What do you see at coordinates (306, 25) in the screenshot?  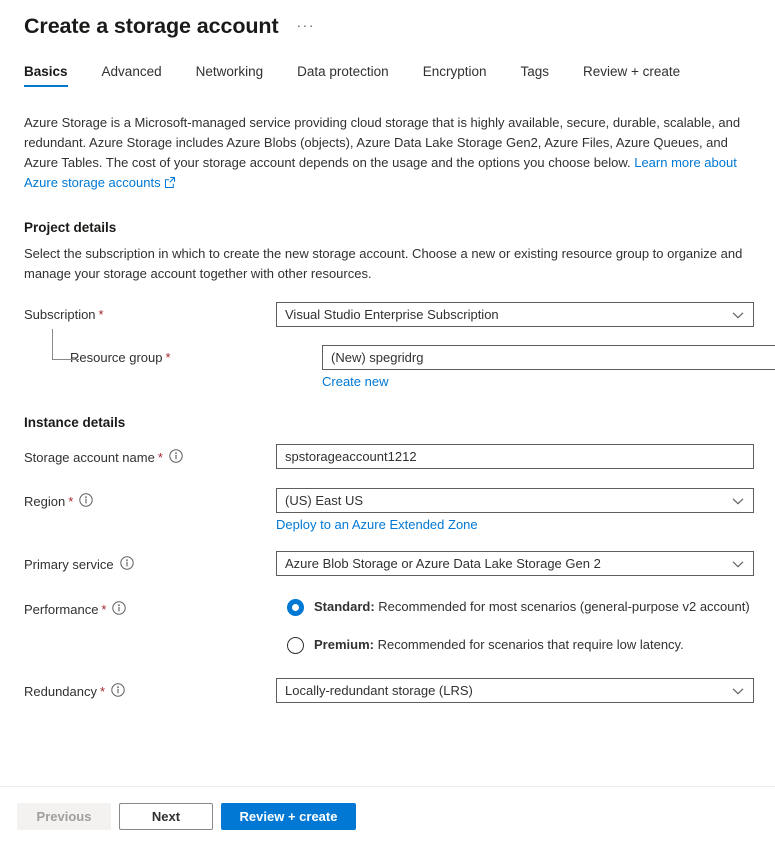 I see `more-options-icon: ···` at bounding box center [306, 25].